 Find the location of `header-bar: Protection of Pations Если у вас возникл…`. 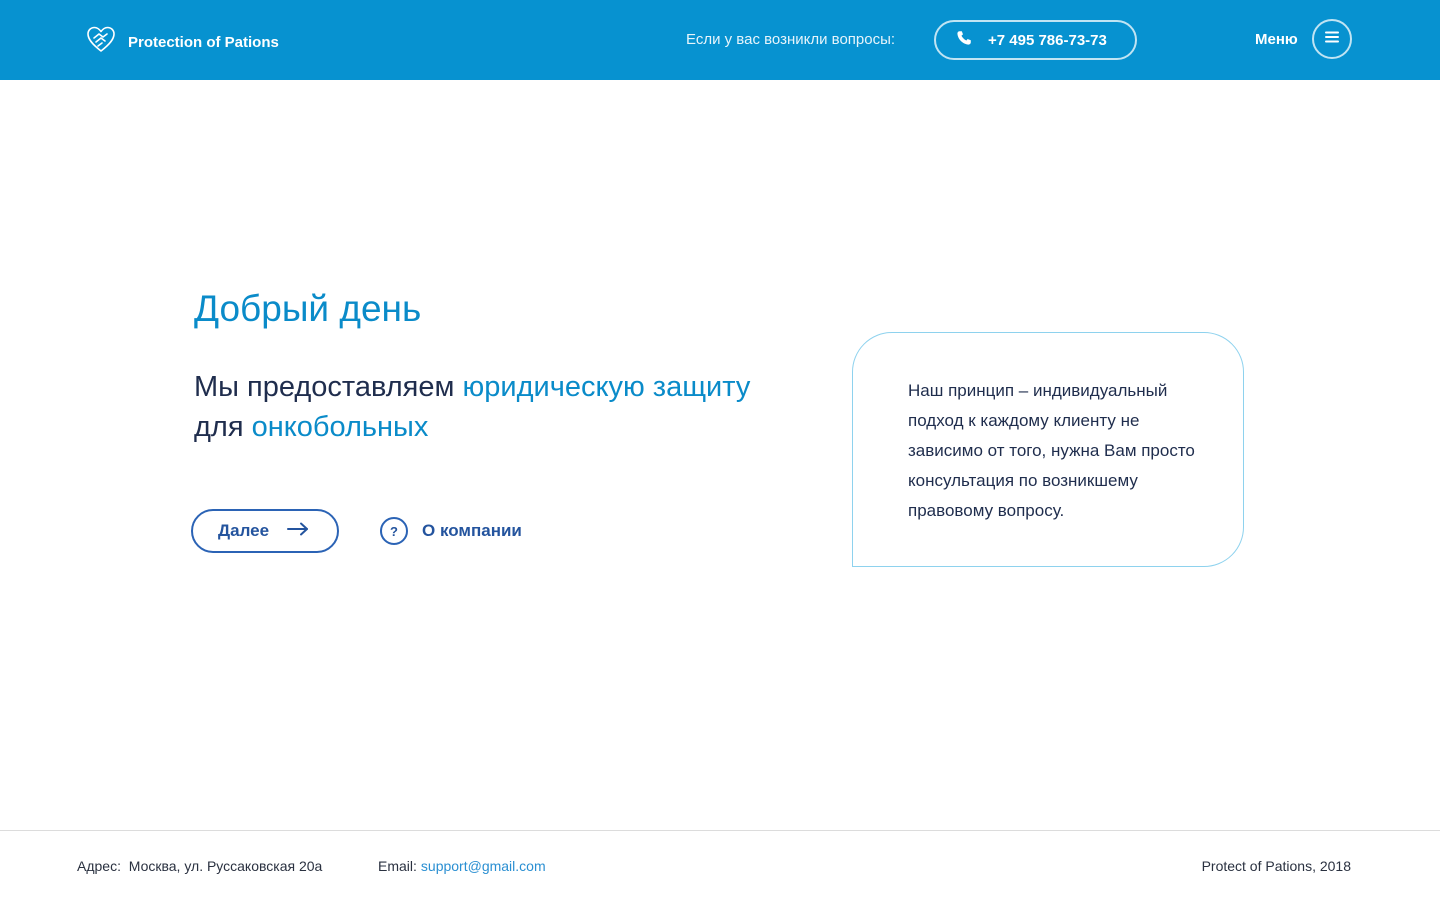

header-bar: Protection of Pations Если у вас возникл… is located at coordinates (720, 40).